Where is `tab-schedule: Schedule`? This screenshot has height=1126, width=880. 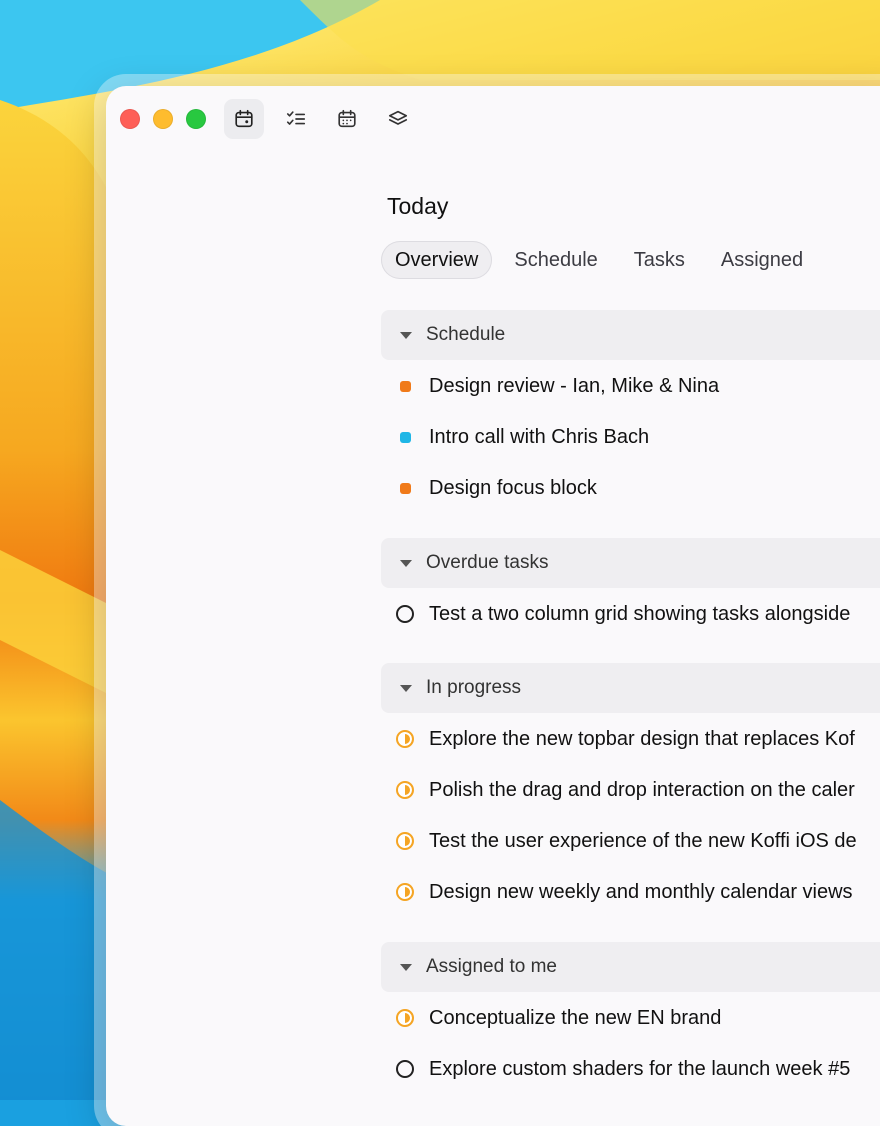
tab-schedule: Schedule is located at coordinates (555, 260).